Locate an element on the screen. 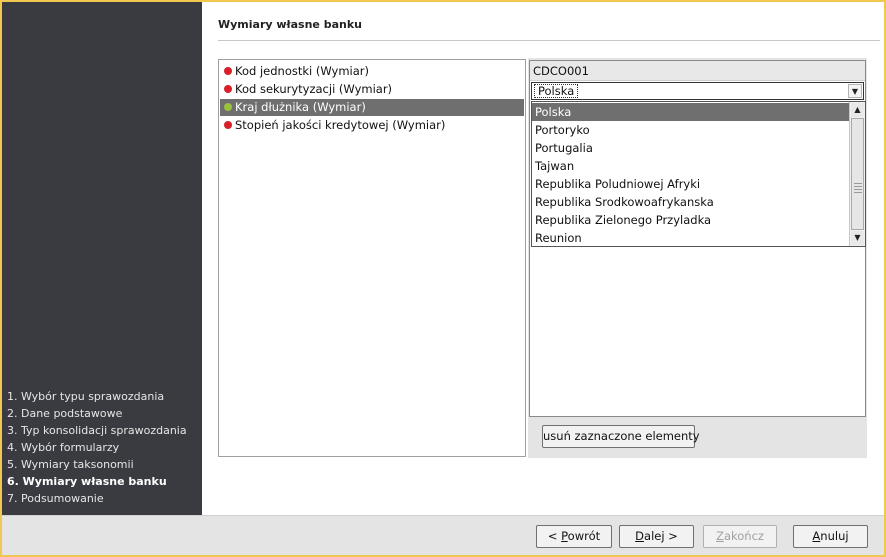  dimension-label: Stopień jakości kredytowej (Wymiar) is located at coordinates (340, 125).